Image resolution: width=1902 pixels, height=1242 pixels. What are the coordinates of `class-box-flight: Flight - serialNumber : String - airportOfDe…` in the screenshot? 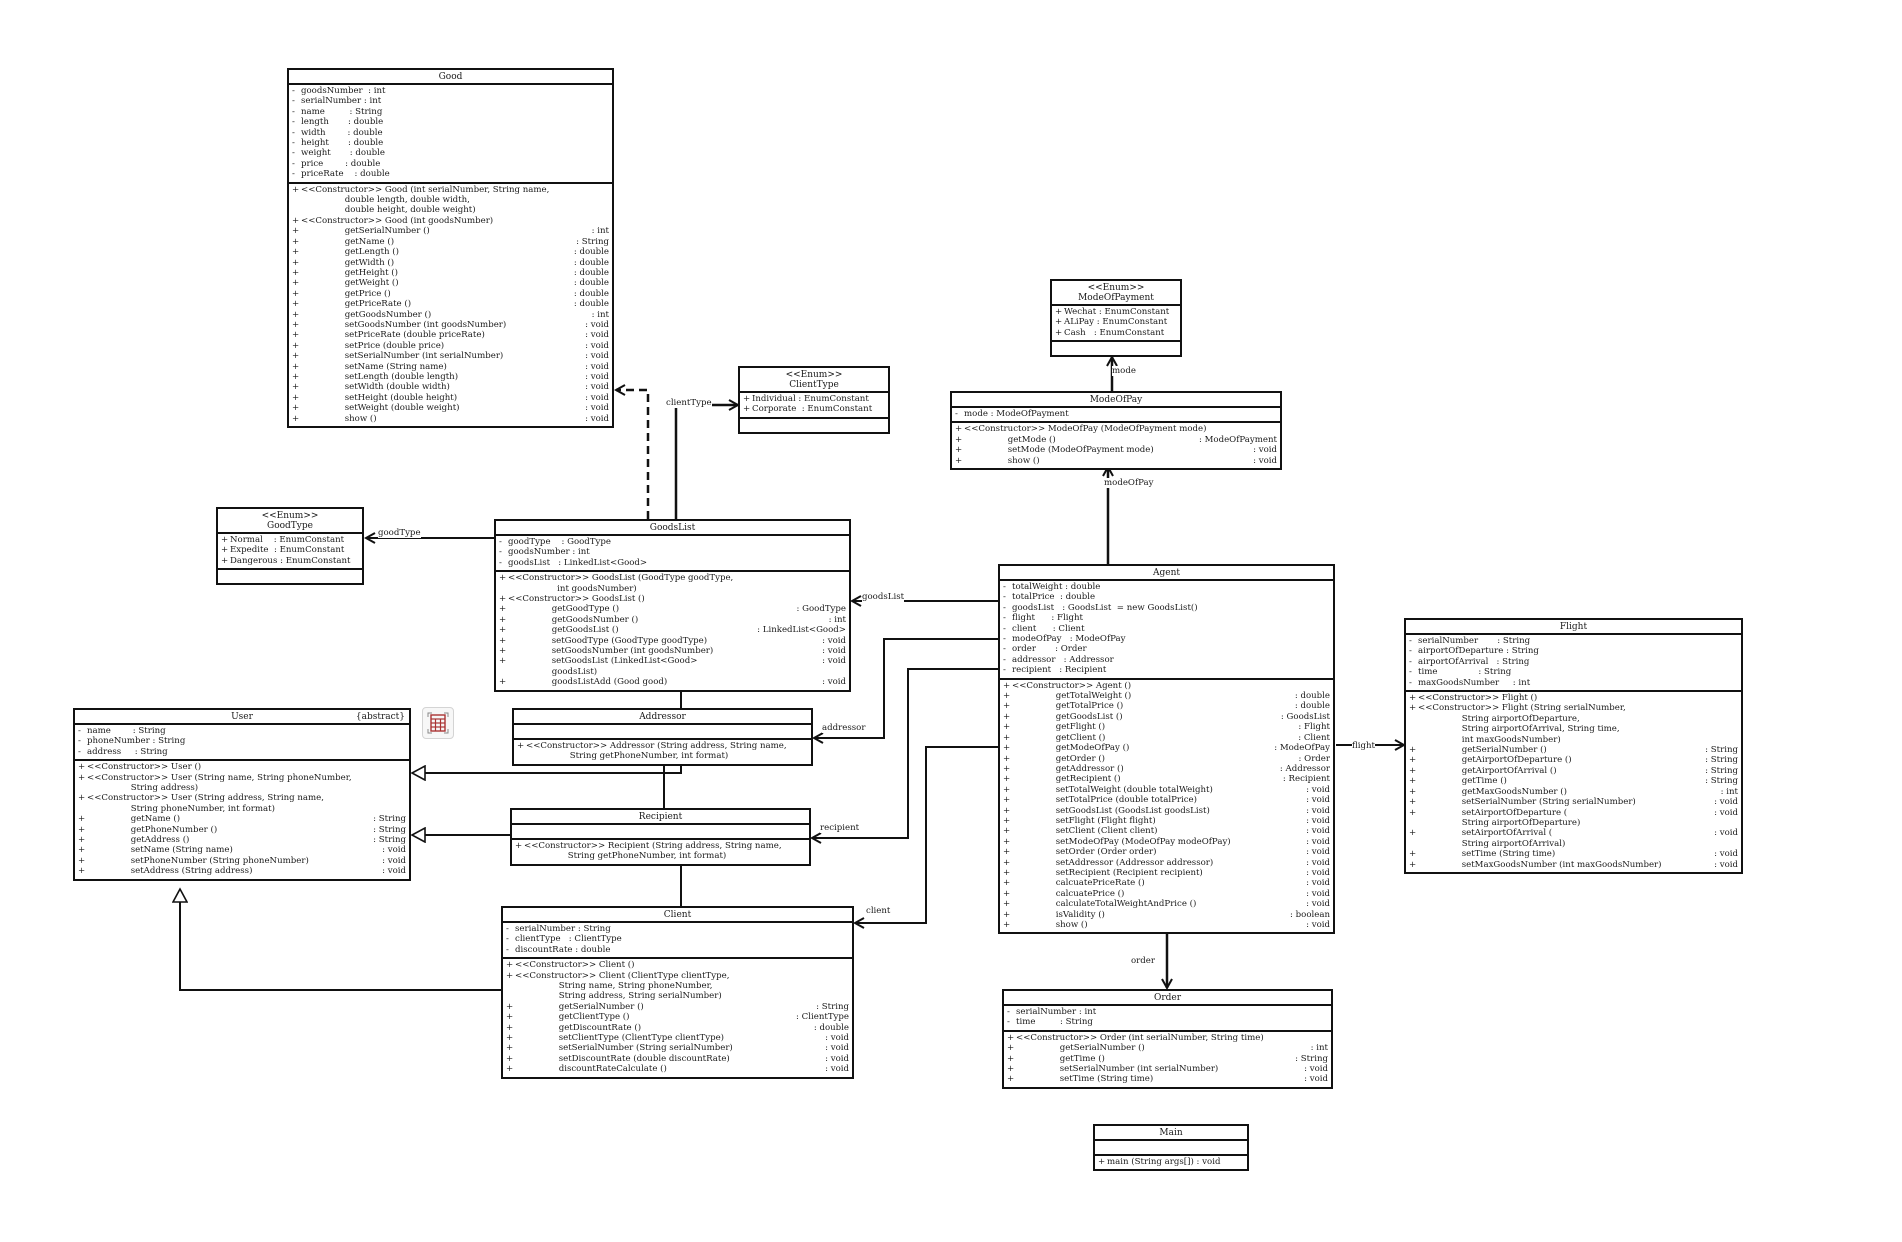 It's located at (1573, 746).